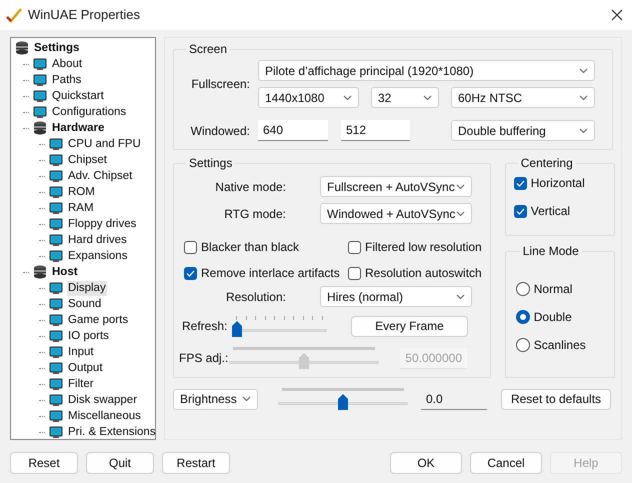  What do you see at coordinates (104, 144) in the screenshot?
I see `tree-item: CPU and FPU` at bounding box center [104, 144].